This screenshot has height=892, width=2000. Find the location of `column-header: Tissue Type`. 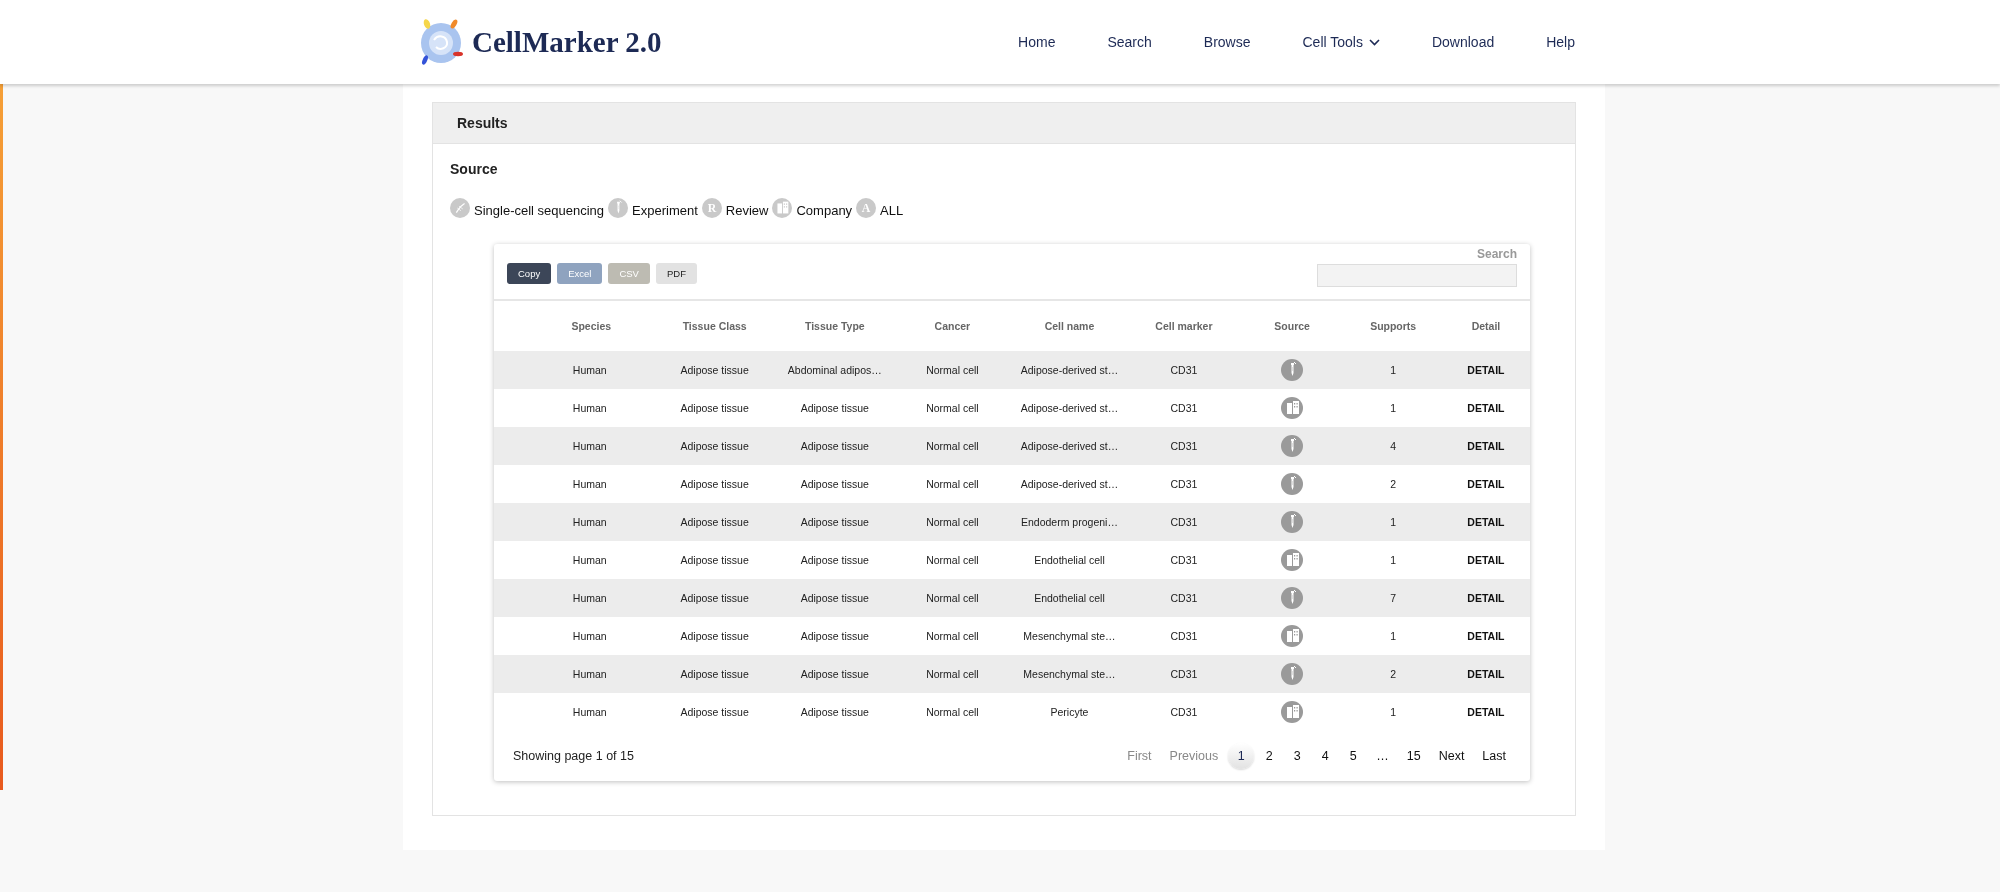

column-header: Tissue Type is located at coordinates (834, 326).